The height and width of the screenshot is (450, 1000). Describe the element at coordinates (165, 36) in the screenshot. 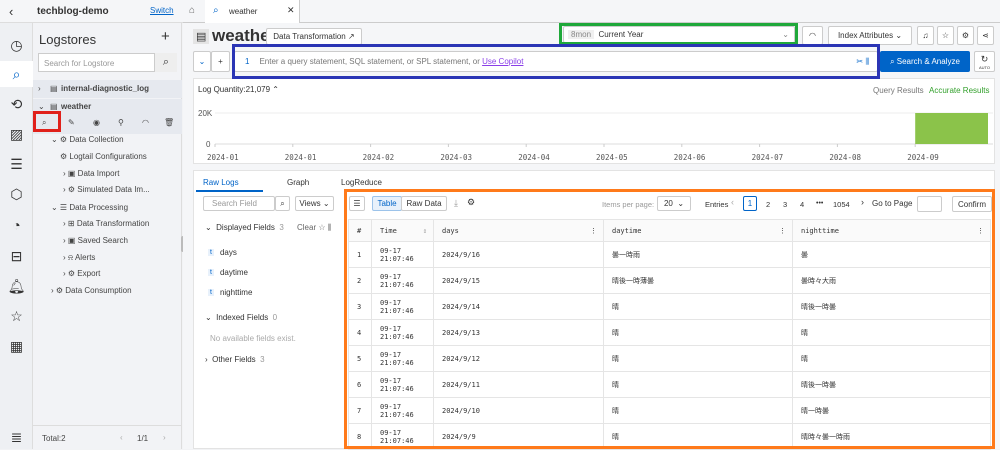

I see `add-logstore-icon: +` at that location.